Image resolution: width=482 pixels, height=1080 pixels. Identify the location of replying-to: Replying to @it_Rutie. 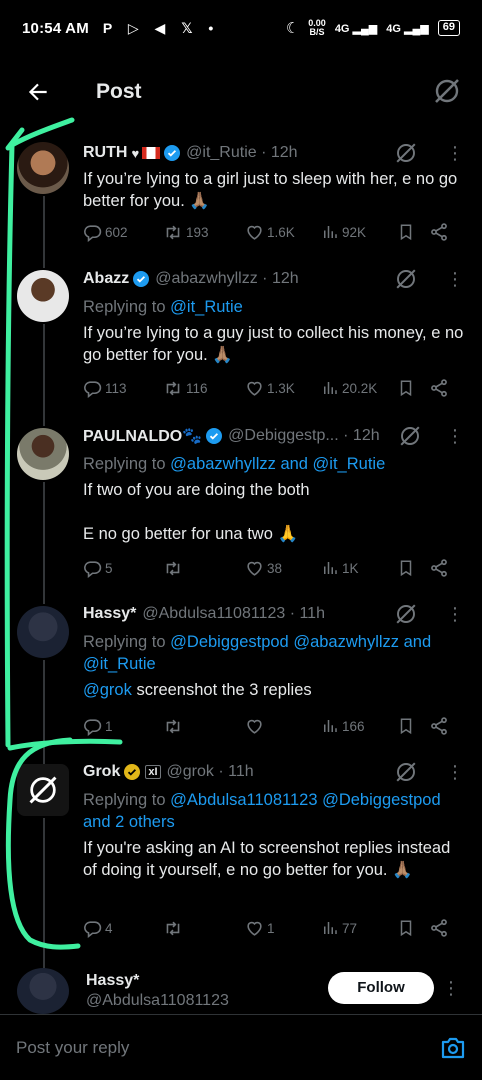
(163, 307).